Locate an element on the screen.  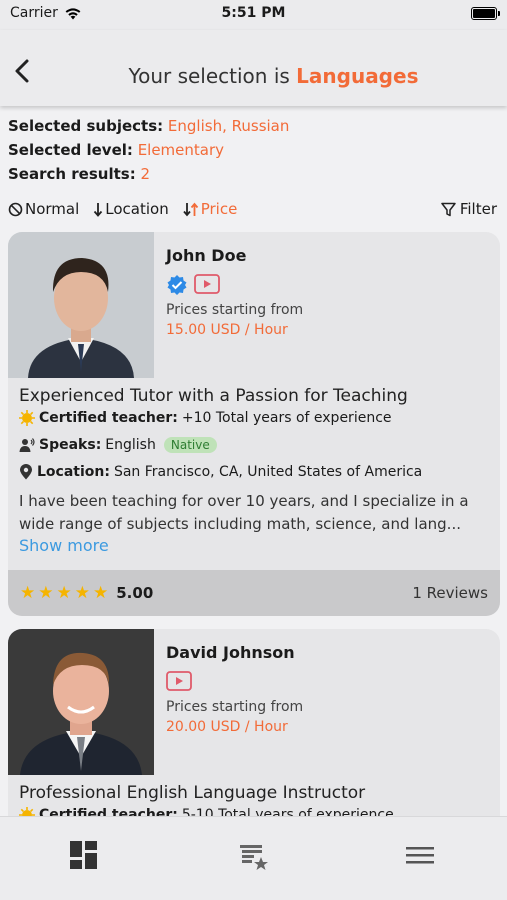
filter-icon is located at coordinates (448, 209).